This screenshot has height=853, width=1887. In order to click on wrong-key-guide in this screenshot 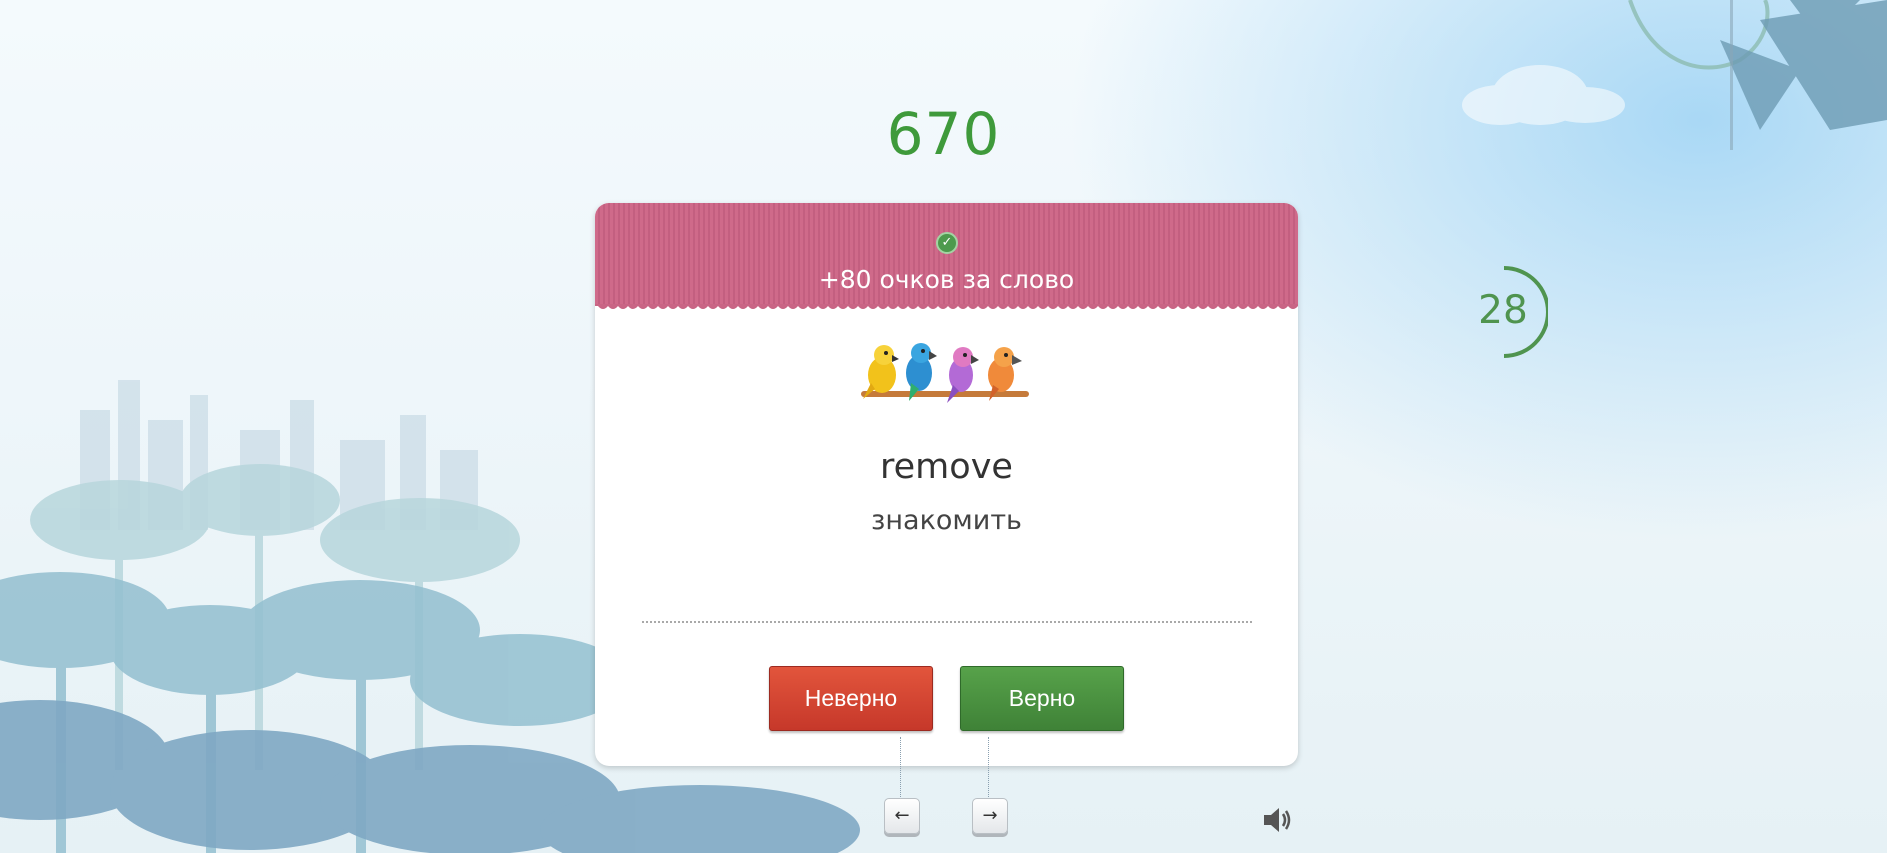, I will do `click(900, 767)`.